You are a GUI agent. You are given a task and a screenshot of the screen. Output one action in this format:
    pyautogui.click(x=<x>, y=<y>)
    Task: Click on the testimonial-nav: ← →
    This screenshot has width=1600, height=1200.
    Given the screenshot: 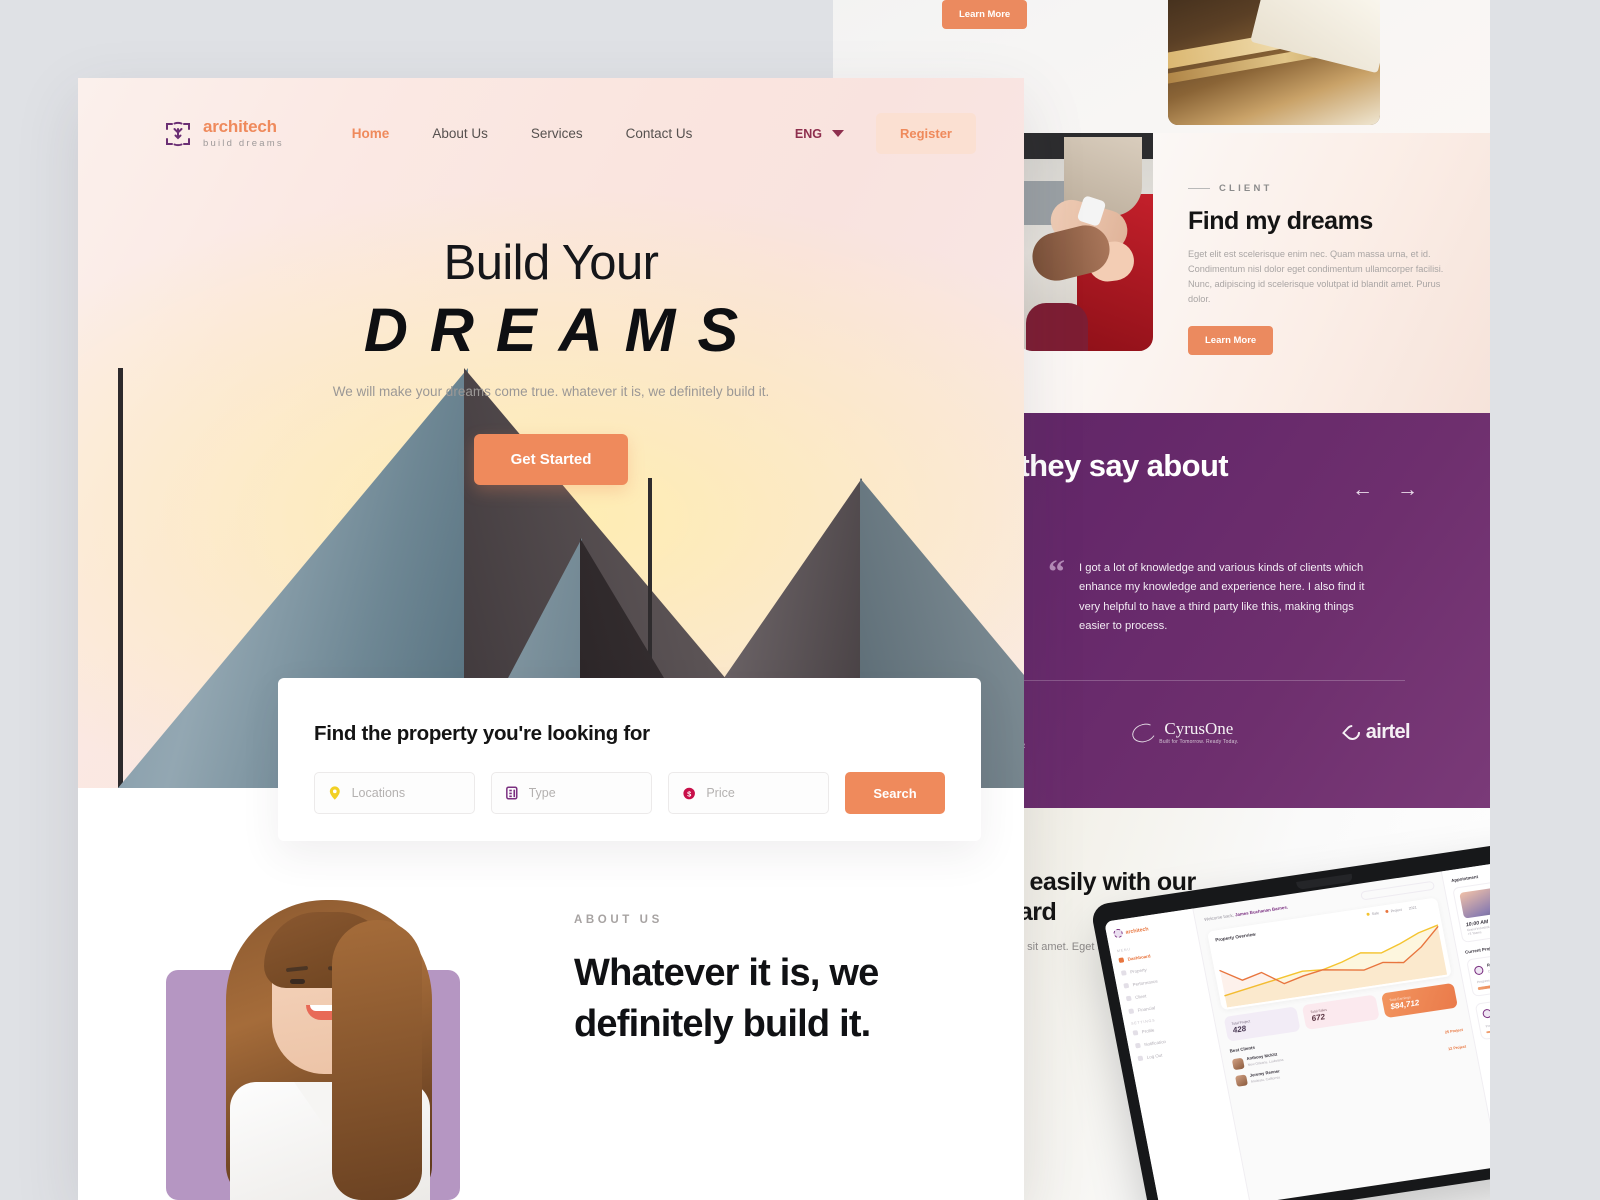 What is the action you would take?
    pyautogui.click(x=1385, y=489)
    